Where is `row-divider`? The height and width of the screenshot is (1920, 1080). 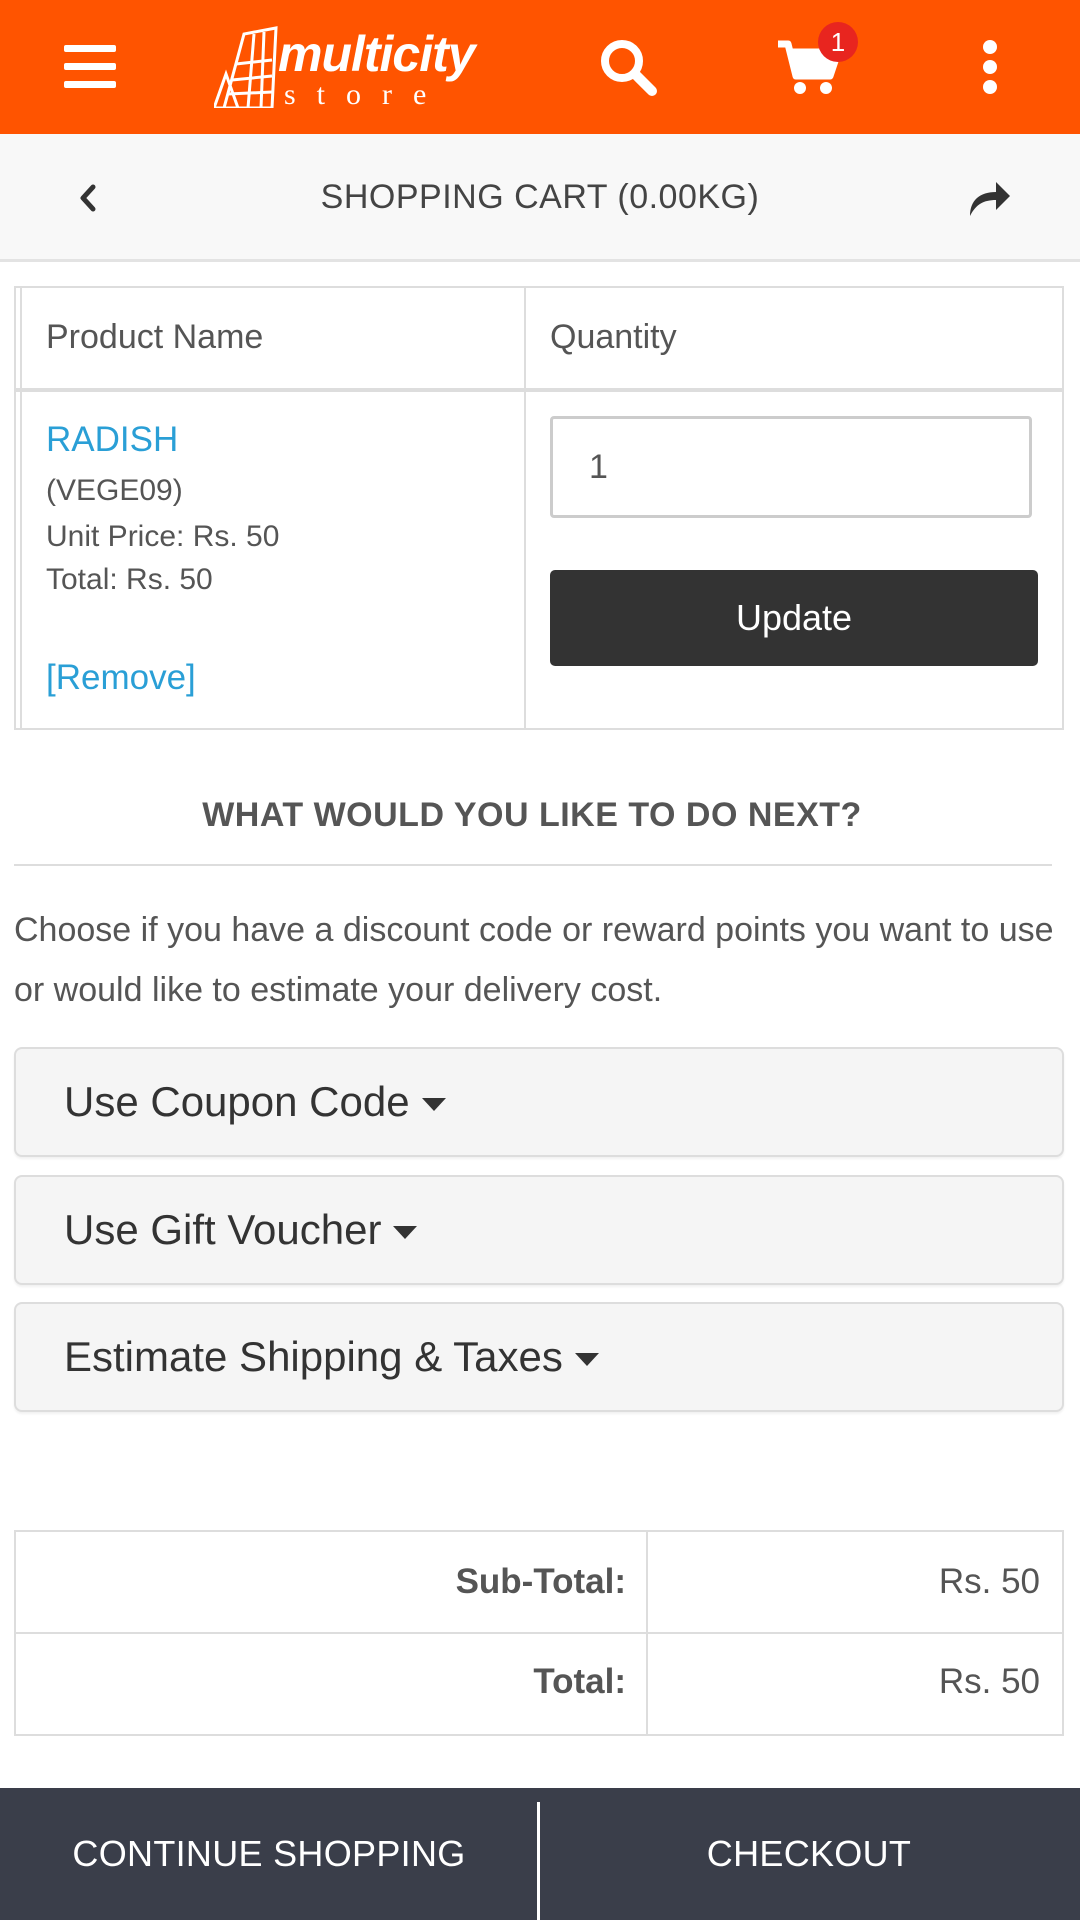
row-divider is located at coordinates (539, 1633).